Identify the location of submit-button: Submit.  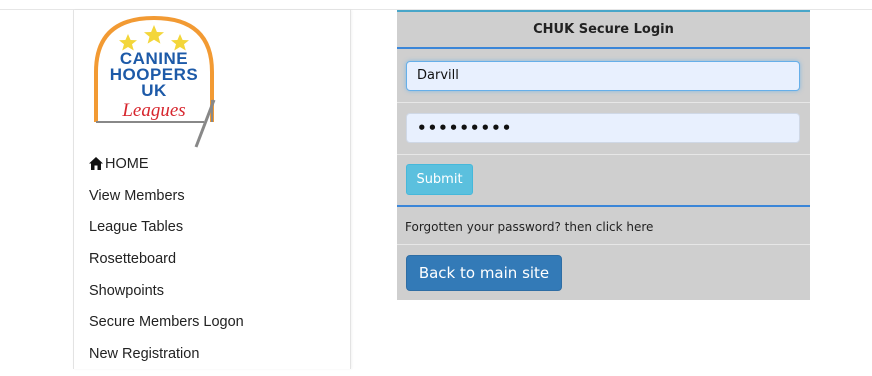
(439, 179).